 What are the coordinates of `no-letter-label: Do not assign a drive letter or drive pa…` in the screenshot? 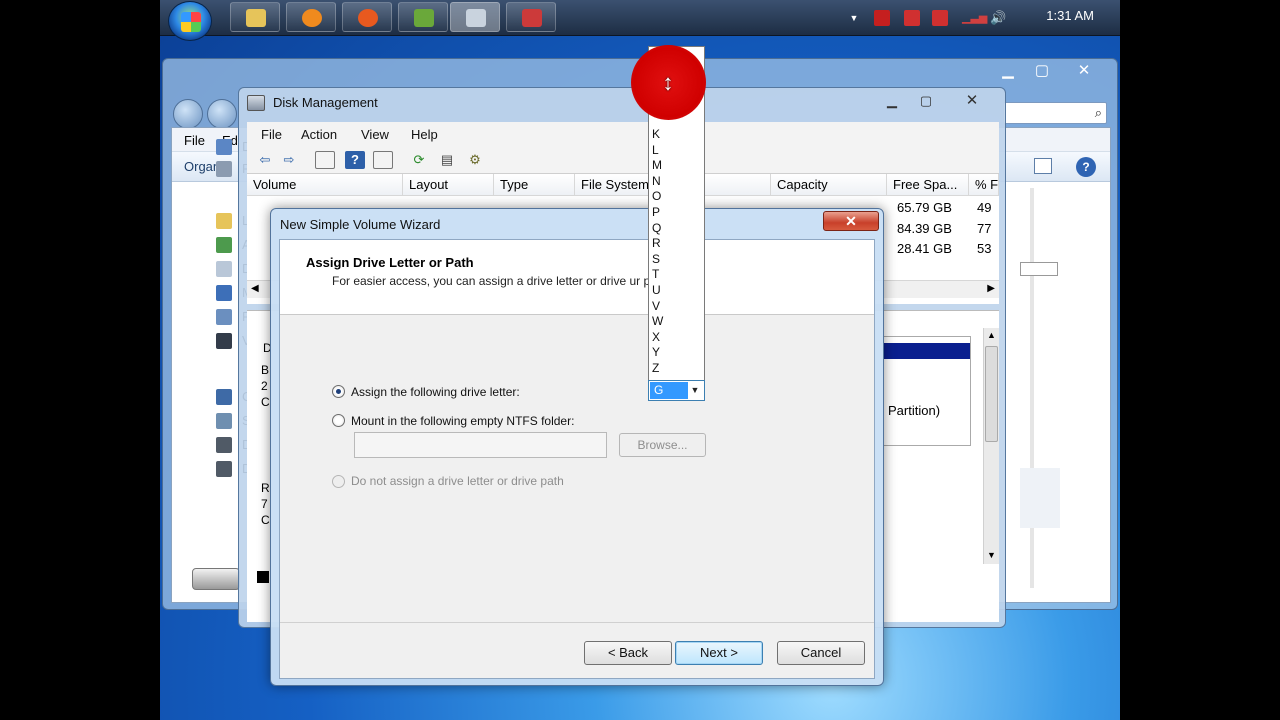 It's located at (457, 481).